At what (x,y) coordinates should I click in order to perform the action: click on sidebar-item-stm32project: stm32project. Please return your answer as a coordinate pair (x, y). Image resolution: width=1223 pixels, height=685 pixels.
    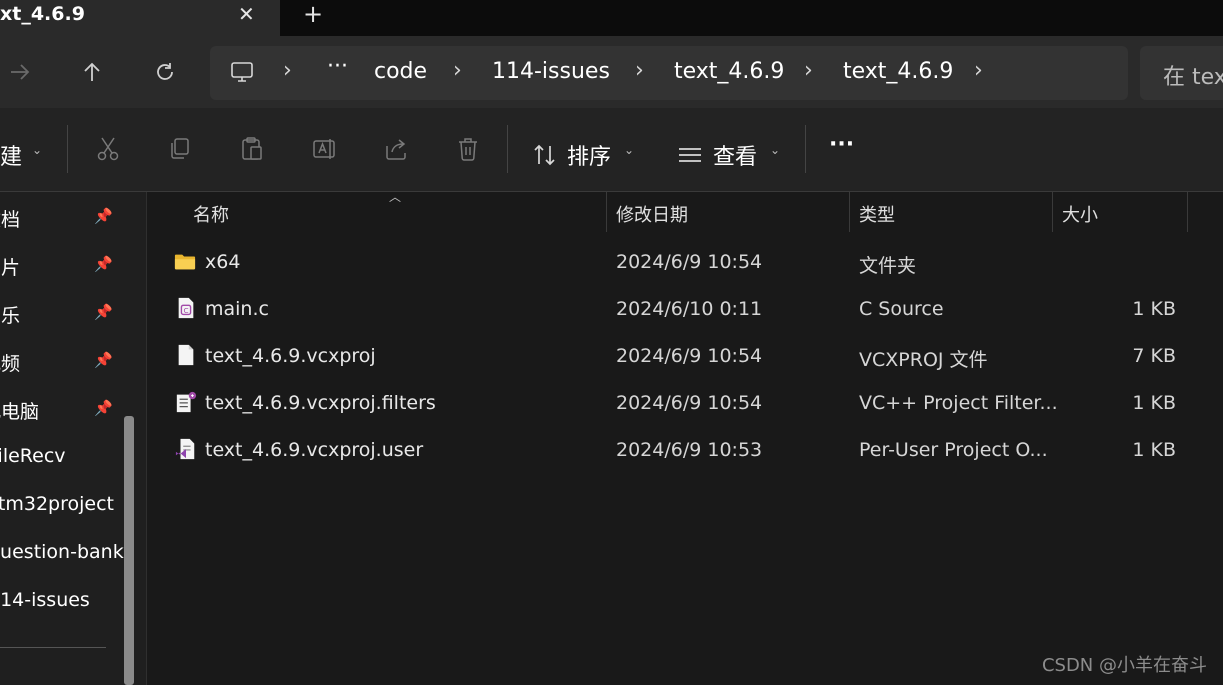
    Looking at the image, I should click on (57, 504).